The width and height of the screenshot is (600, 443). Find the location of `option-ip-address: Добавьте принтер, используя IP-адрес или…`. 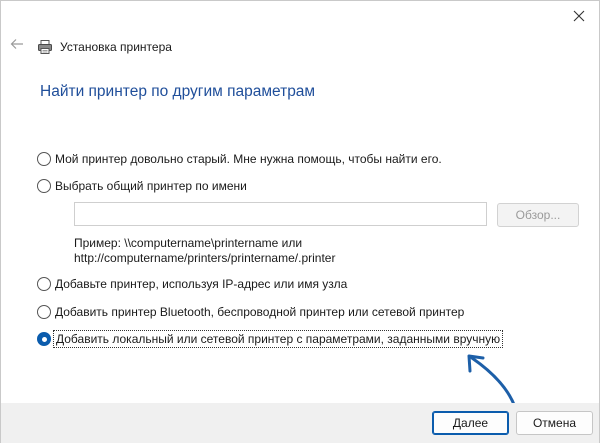

option-ip-address: Добавьте принтер, используя IP-адрес или… is located at coordinates (192, 284).